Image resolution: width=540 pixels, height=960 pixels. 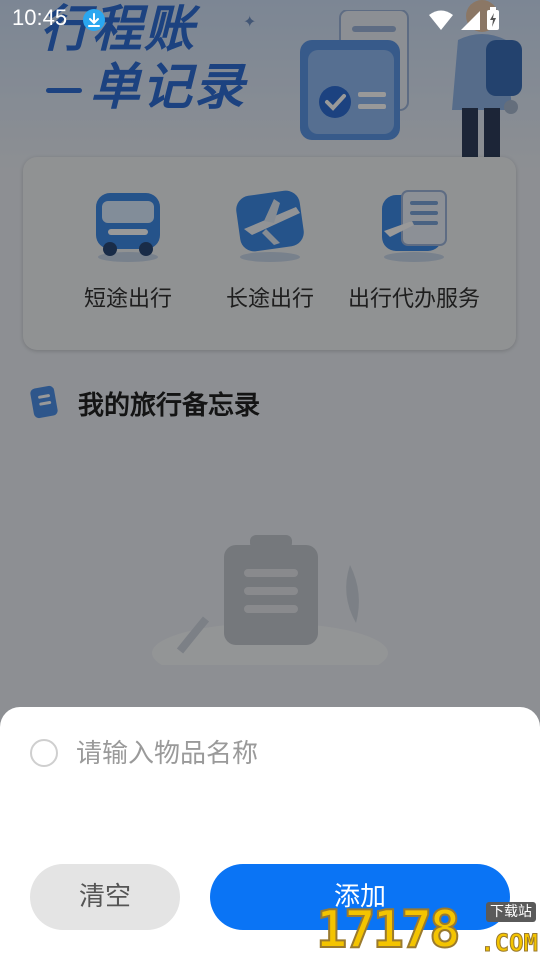 What do you see at coordinates (40, 17) in the screenshot?
I see `status-time: 10:45` at bounding box center [40, 17].